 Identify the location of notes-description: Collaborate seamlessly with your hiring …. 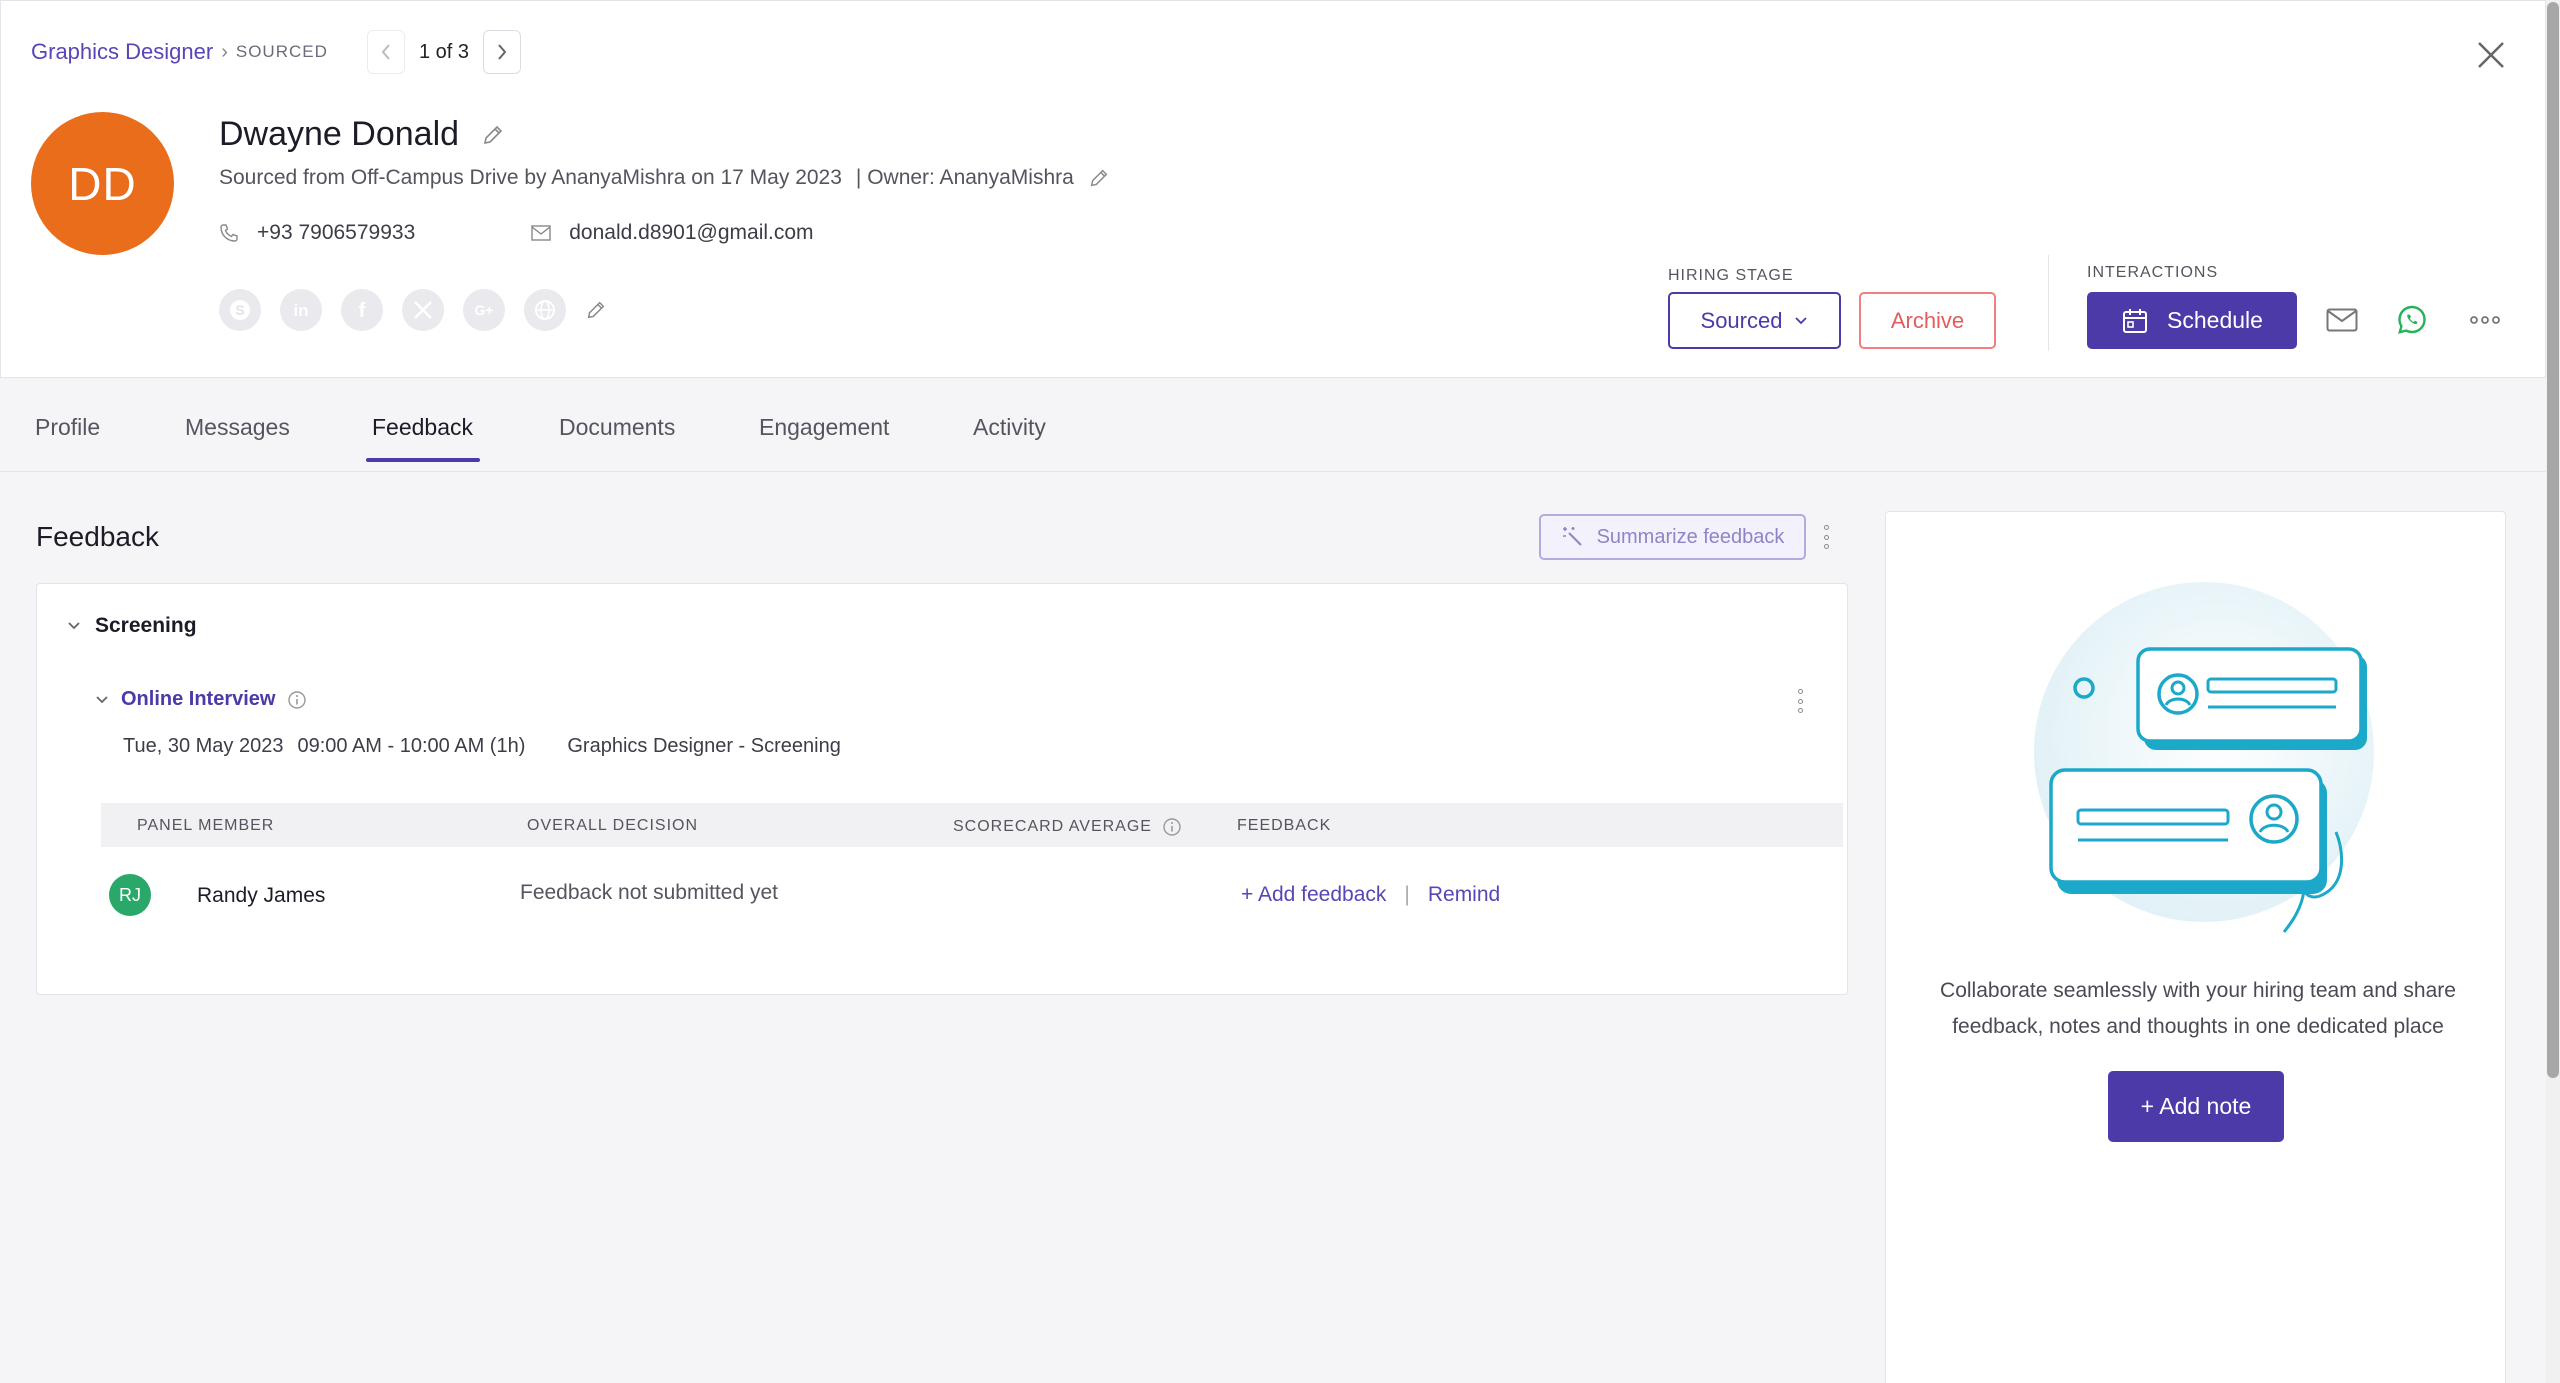
(2198, 1009).